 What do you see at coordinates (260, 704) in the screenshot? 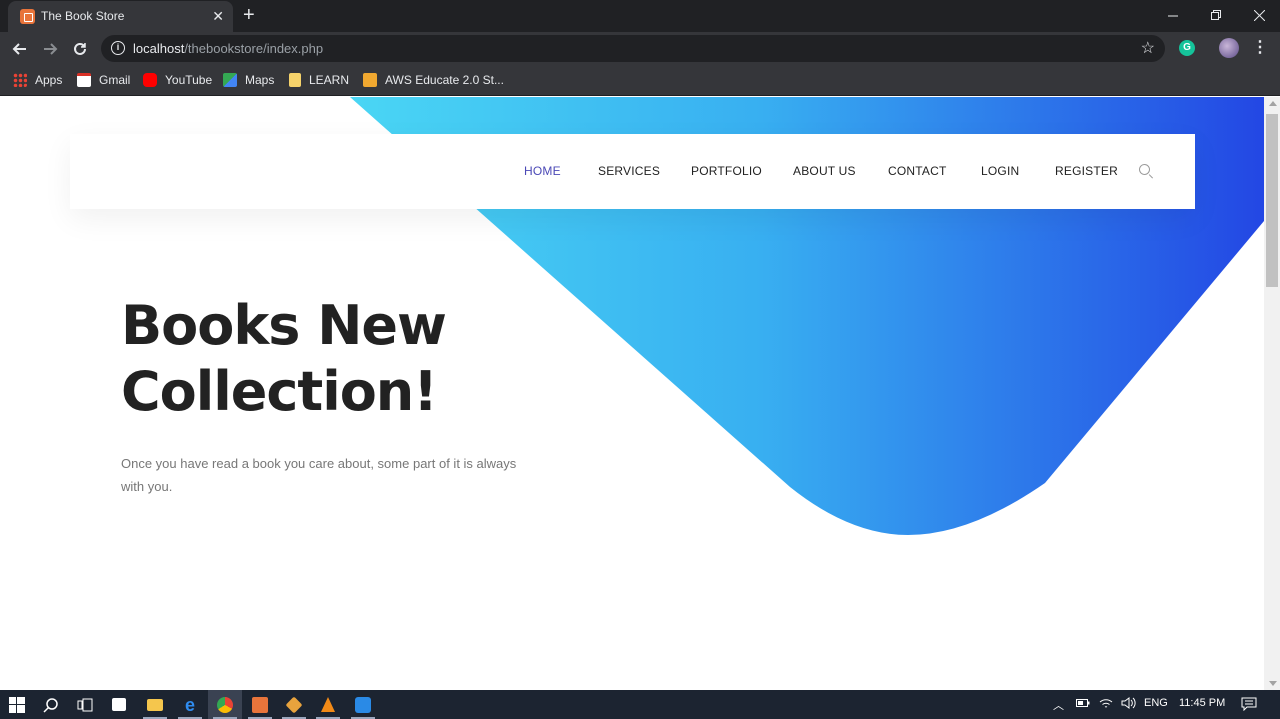
I see `xampp-icon` at bounding box center [260, 704].